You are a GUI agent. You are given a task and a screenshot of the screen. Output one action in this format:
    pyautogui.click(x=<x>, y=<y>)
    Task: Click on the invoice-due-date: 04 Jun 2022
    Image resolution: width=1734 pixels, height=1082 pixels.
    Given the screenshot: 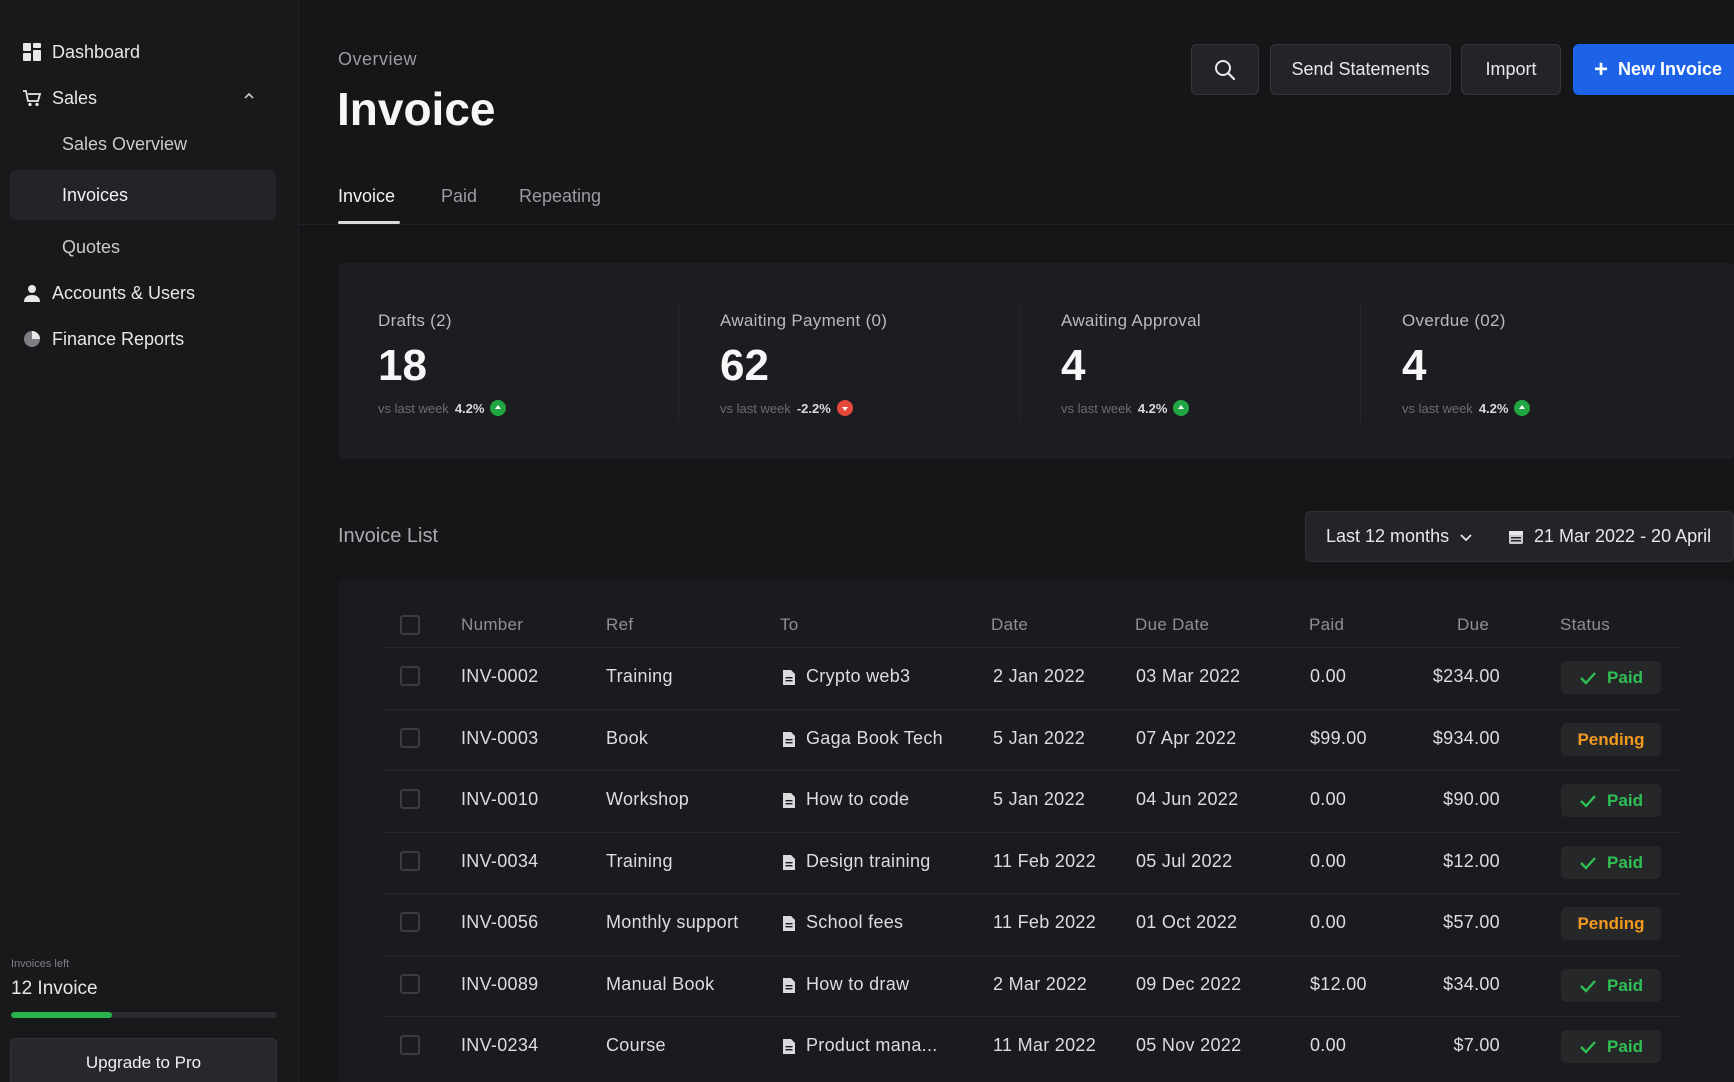 What is the action you would take?
    pyautogui.click(x=1187, y=799)
    